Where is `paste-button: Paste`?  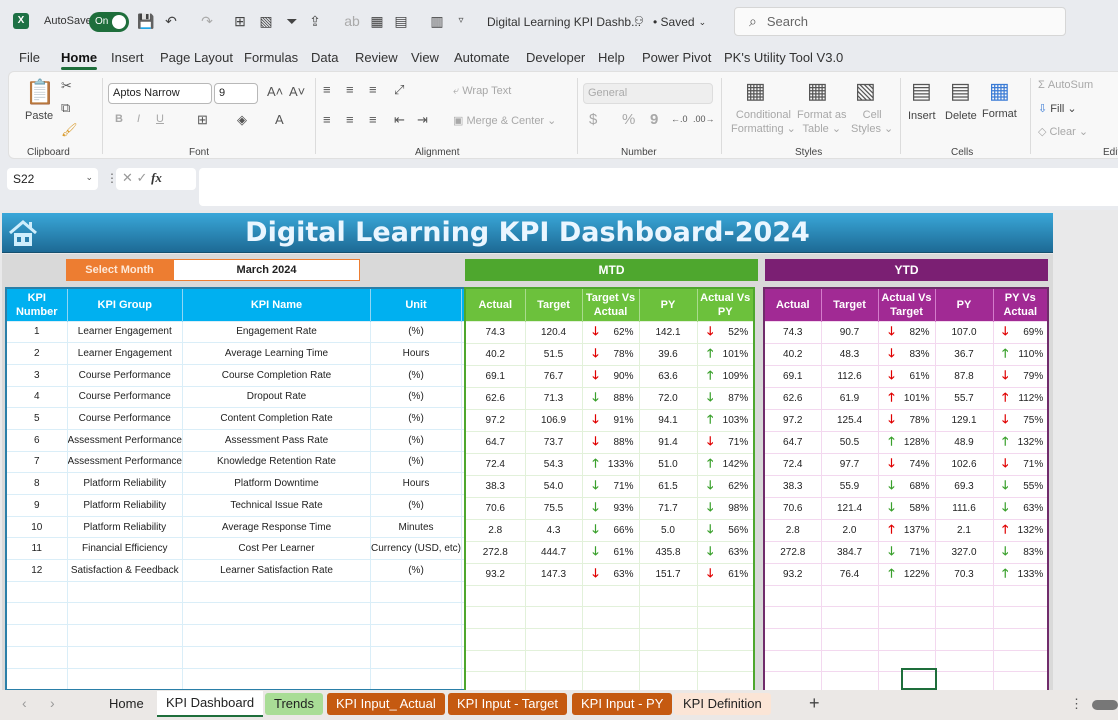 paste-button: Paste is located at coordinates (39, 116).